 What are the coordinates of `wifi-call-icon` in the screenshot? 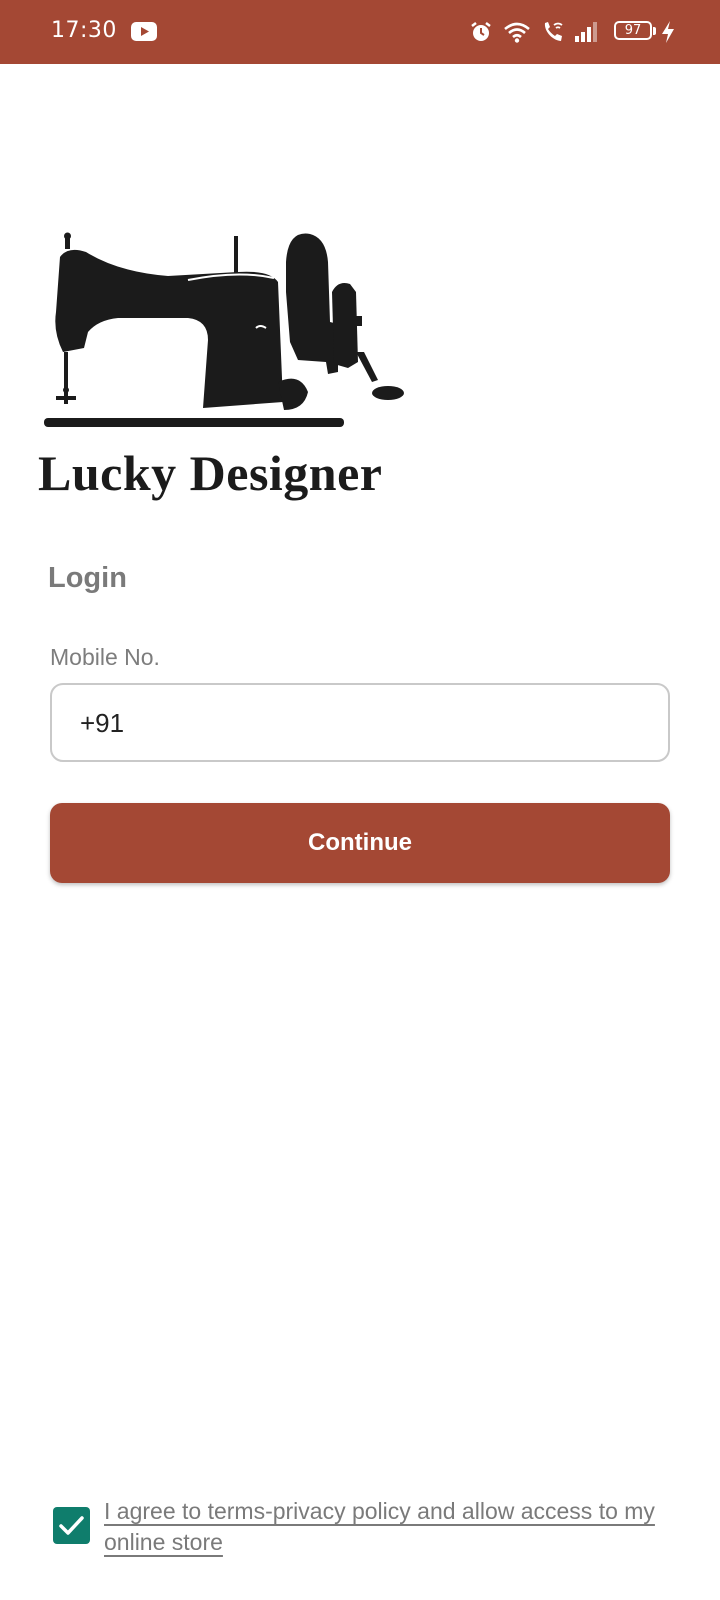 It's located at (553, 31).